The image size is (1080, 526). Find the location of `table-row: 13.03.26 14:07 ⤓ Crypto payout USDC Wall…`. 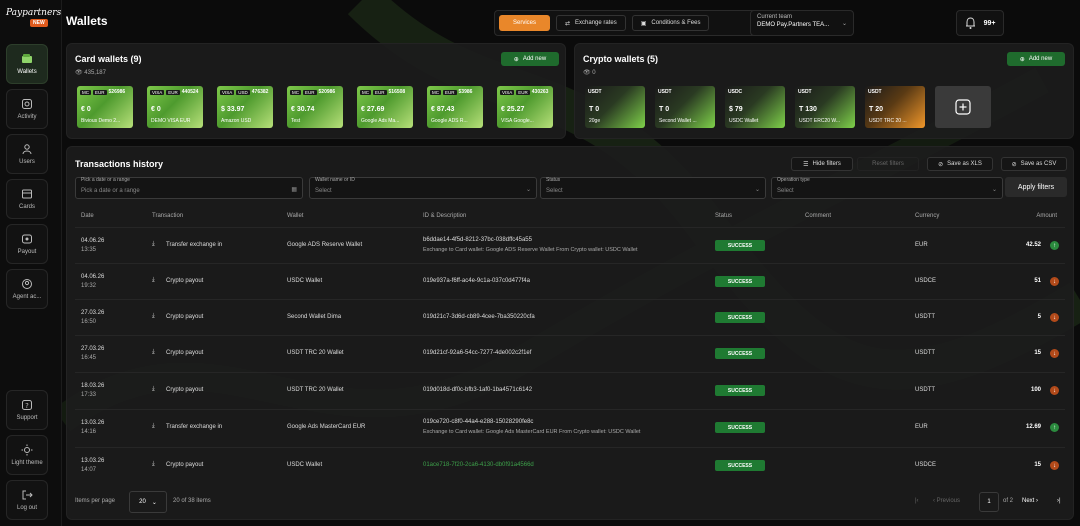

table-row: 13.03.26 14:07 ⤓ Crypto payout USDC Wall… is located at coordinates (570, 465).